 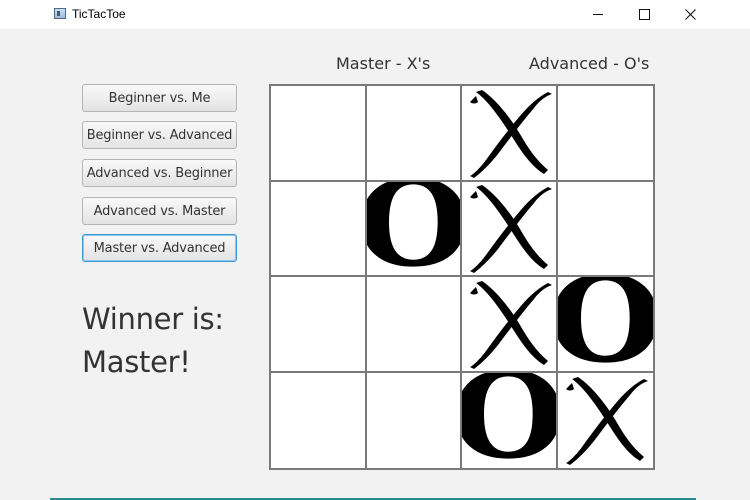 I want to click on winner-label: Winner is:, so click(x=153, y=319).